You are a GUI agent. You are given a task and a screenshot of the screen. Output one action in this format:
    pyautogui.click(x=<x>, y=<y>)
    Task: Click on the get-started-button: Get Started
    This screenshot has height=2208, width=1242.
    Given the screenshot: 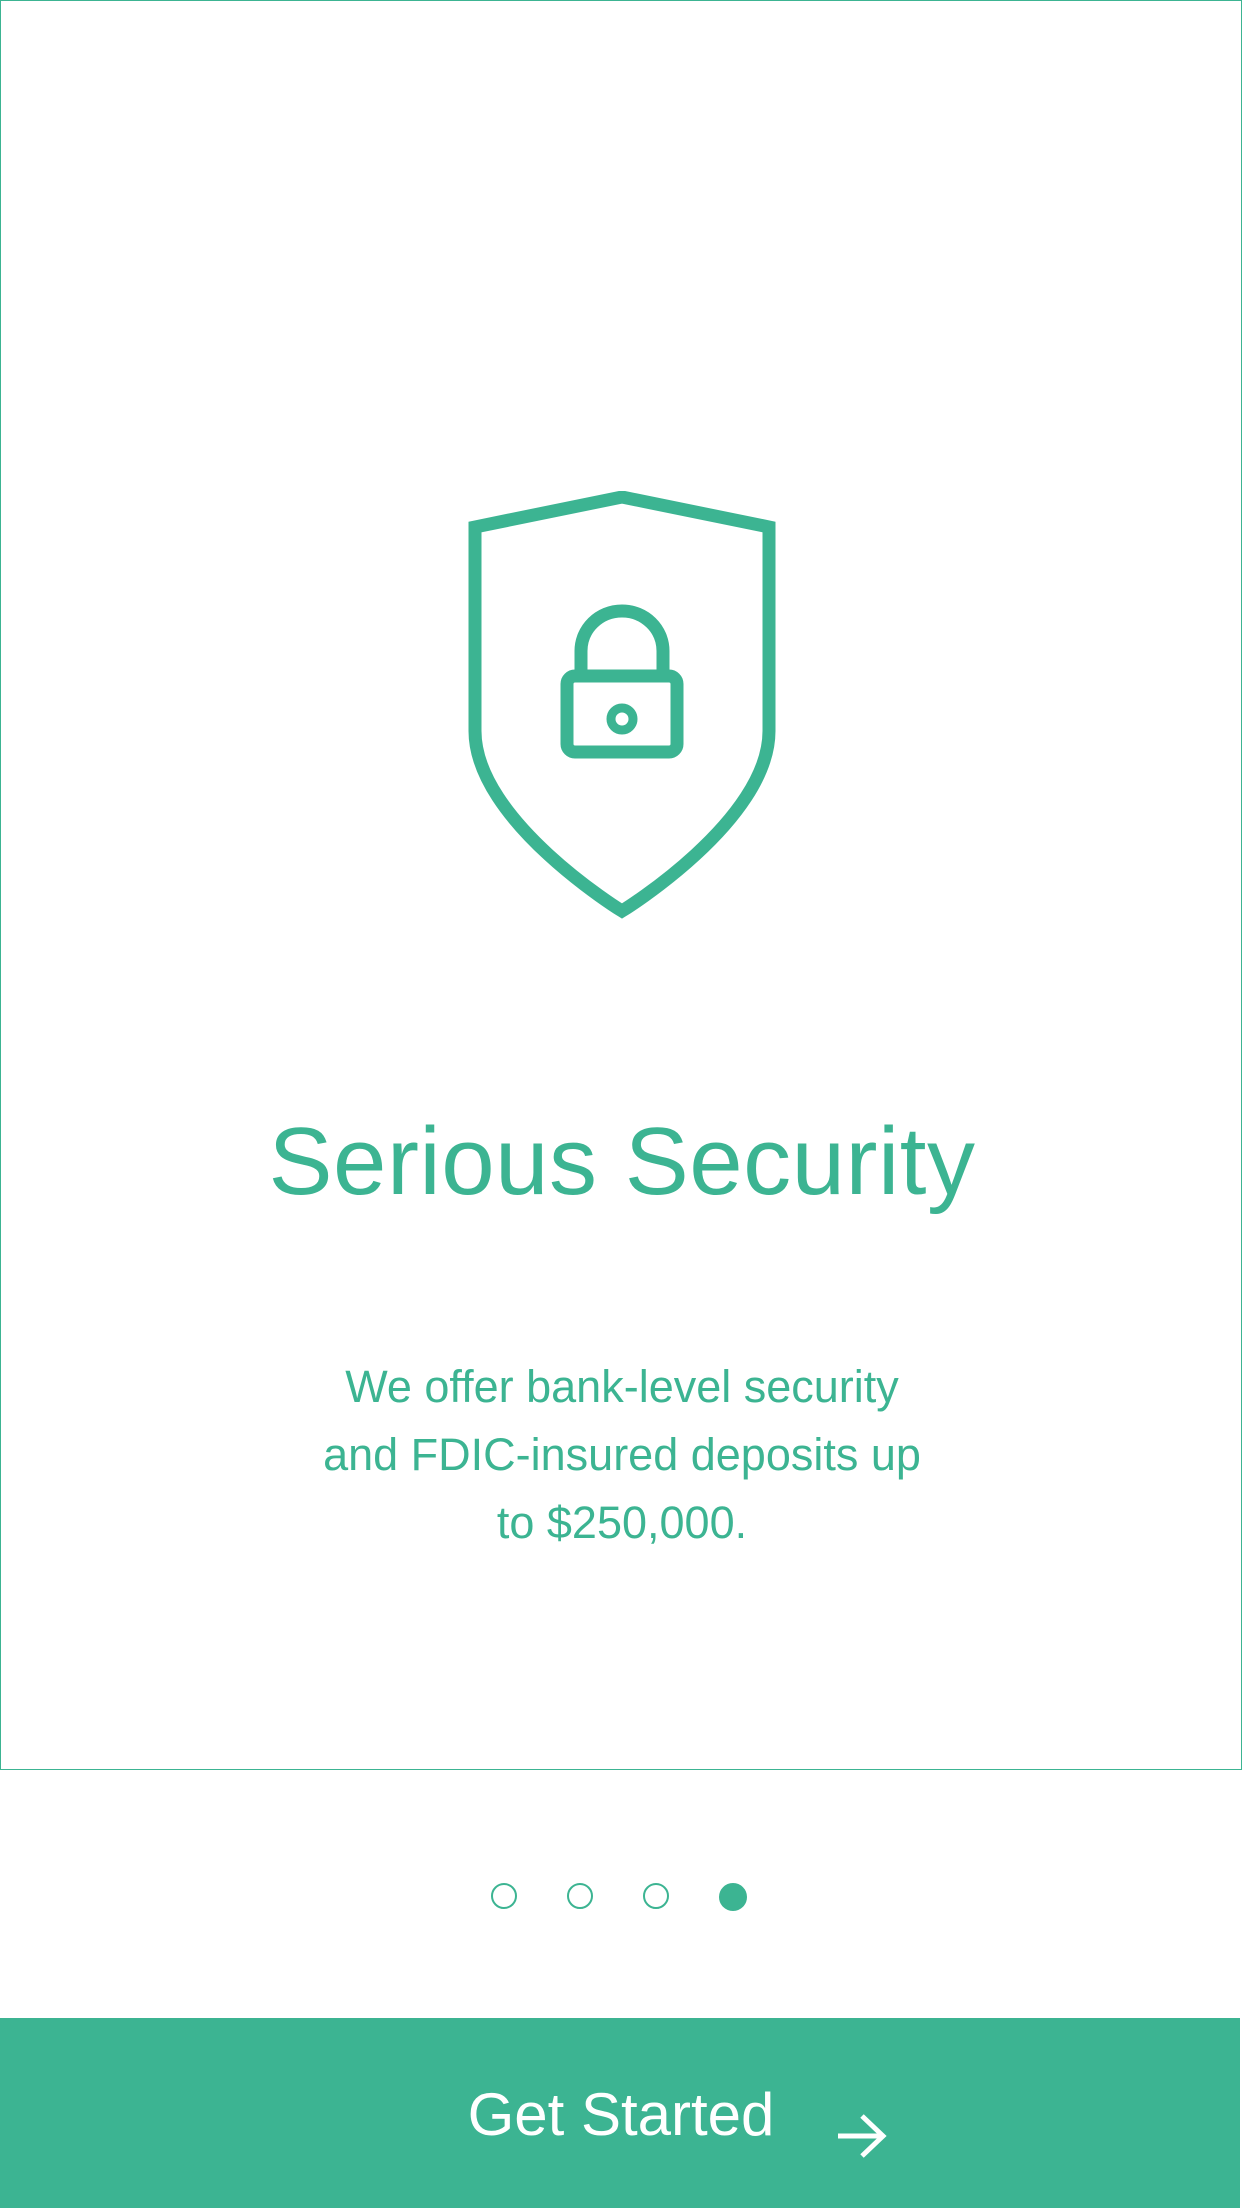 What is the action you would take?
    pyautogui.click(x=620, y=2113)
    